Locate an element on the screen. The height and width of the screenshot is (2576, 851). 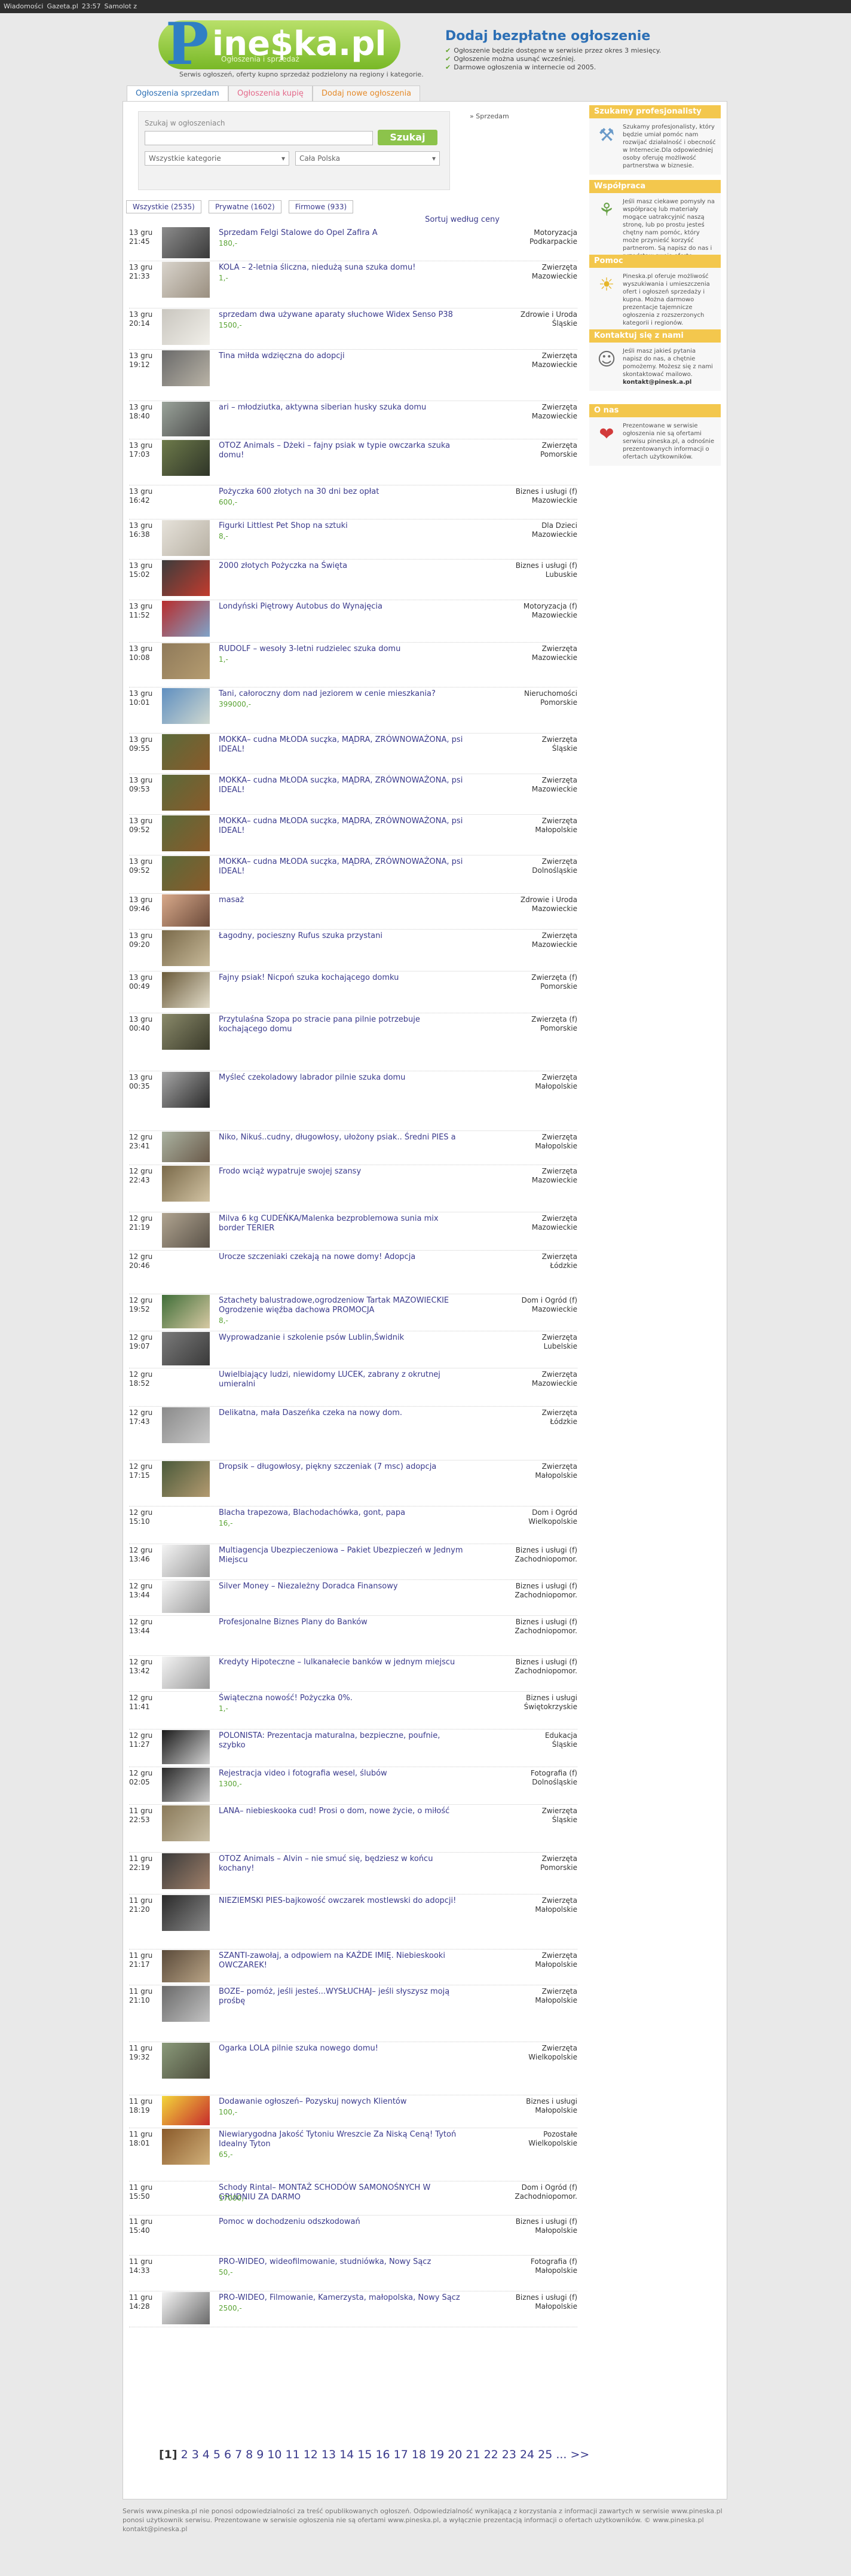
pager-link: 20 is located at coordinates (455, 2454).